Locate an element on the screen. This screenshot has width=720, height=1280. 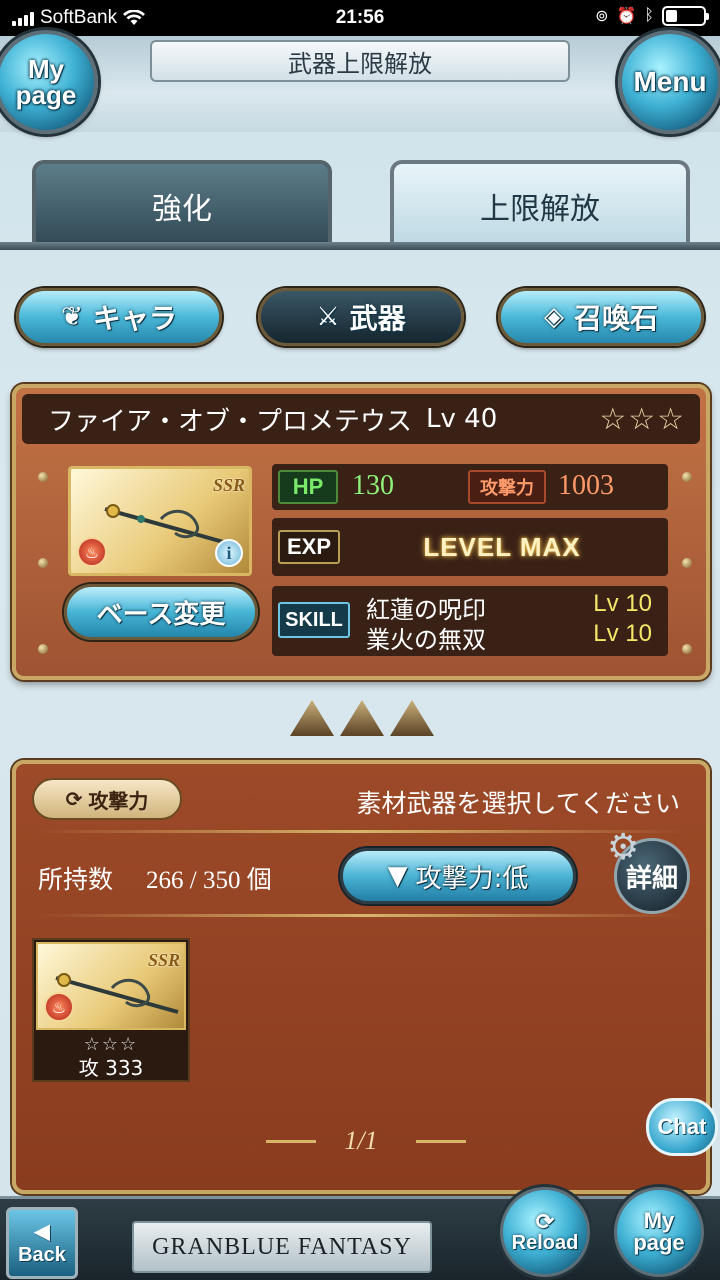
atk-tag: 攻撃力 is located at coordinates (507, 487).